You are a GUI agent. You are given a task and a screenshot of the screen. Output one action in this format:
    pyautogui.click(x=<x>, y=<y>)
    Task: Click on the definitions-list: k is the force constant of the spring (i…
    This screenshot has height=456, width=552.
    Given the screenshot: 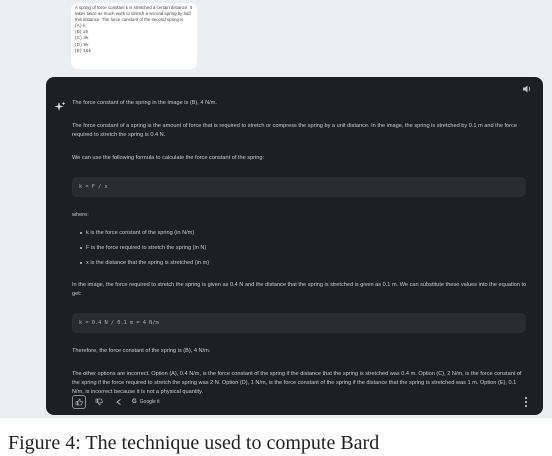 What is the action you would take?
    pyautogui.click(x=303, y=248)
    